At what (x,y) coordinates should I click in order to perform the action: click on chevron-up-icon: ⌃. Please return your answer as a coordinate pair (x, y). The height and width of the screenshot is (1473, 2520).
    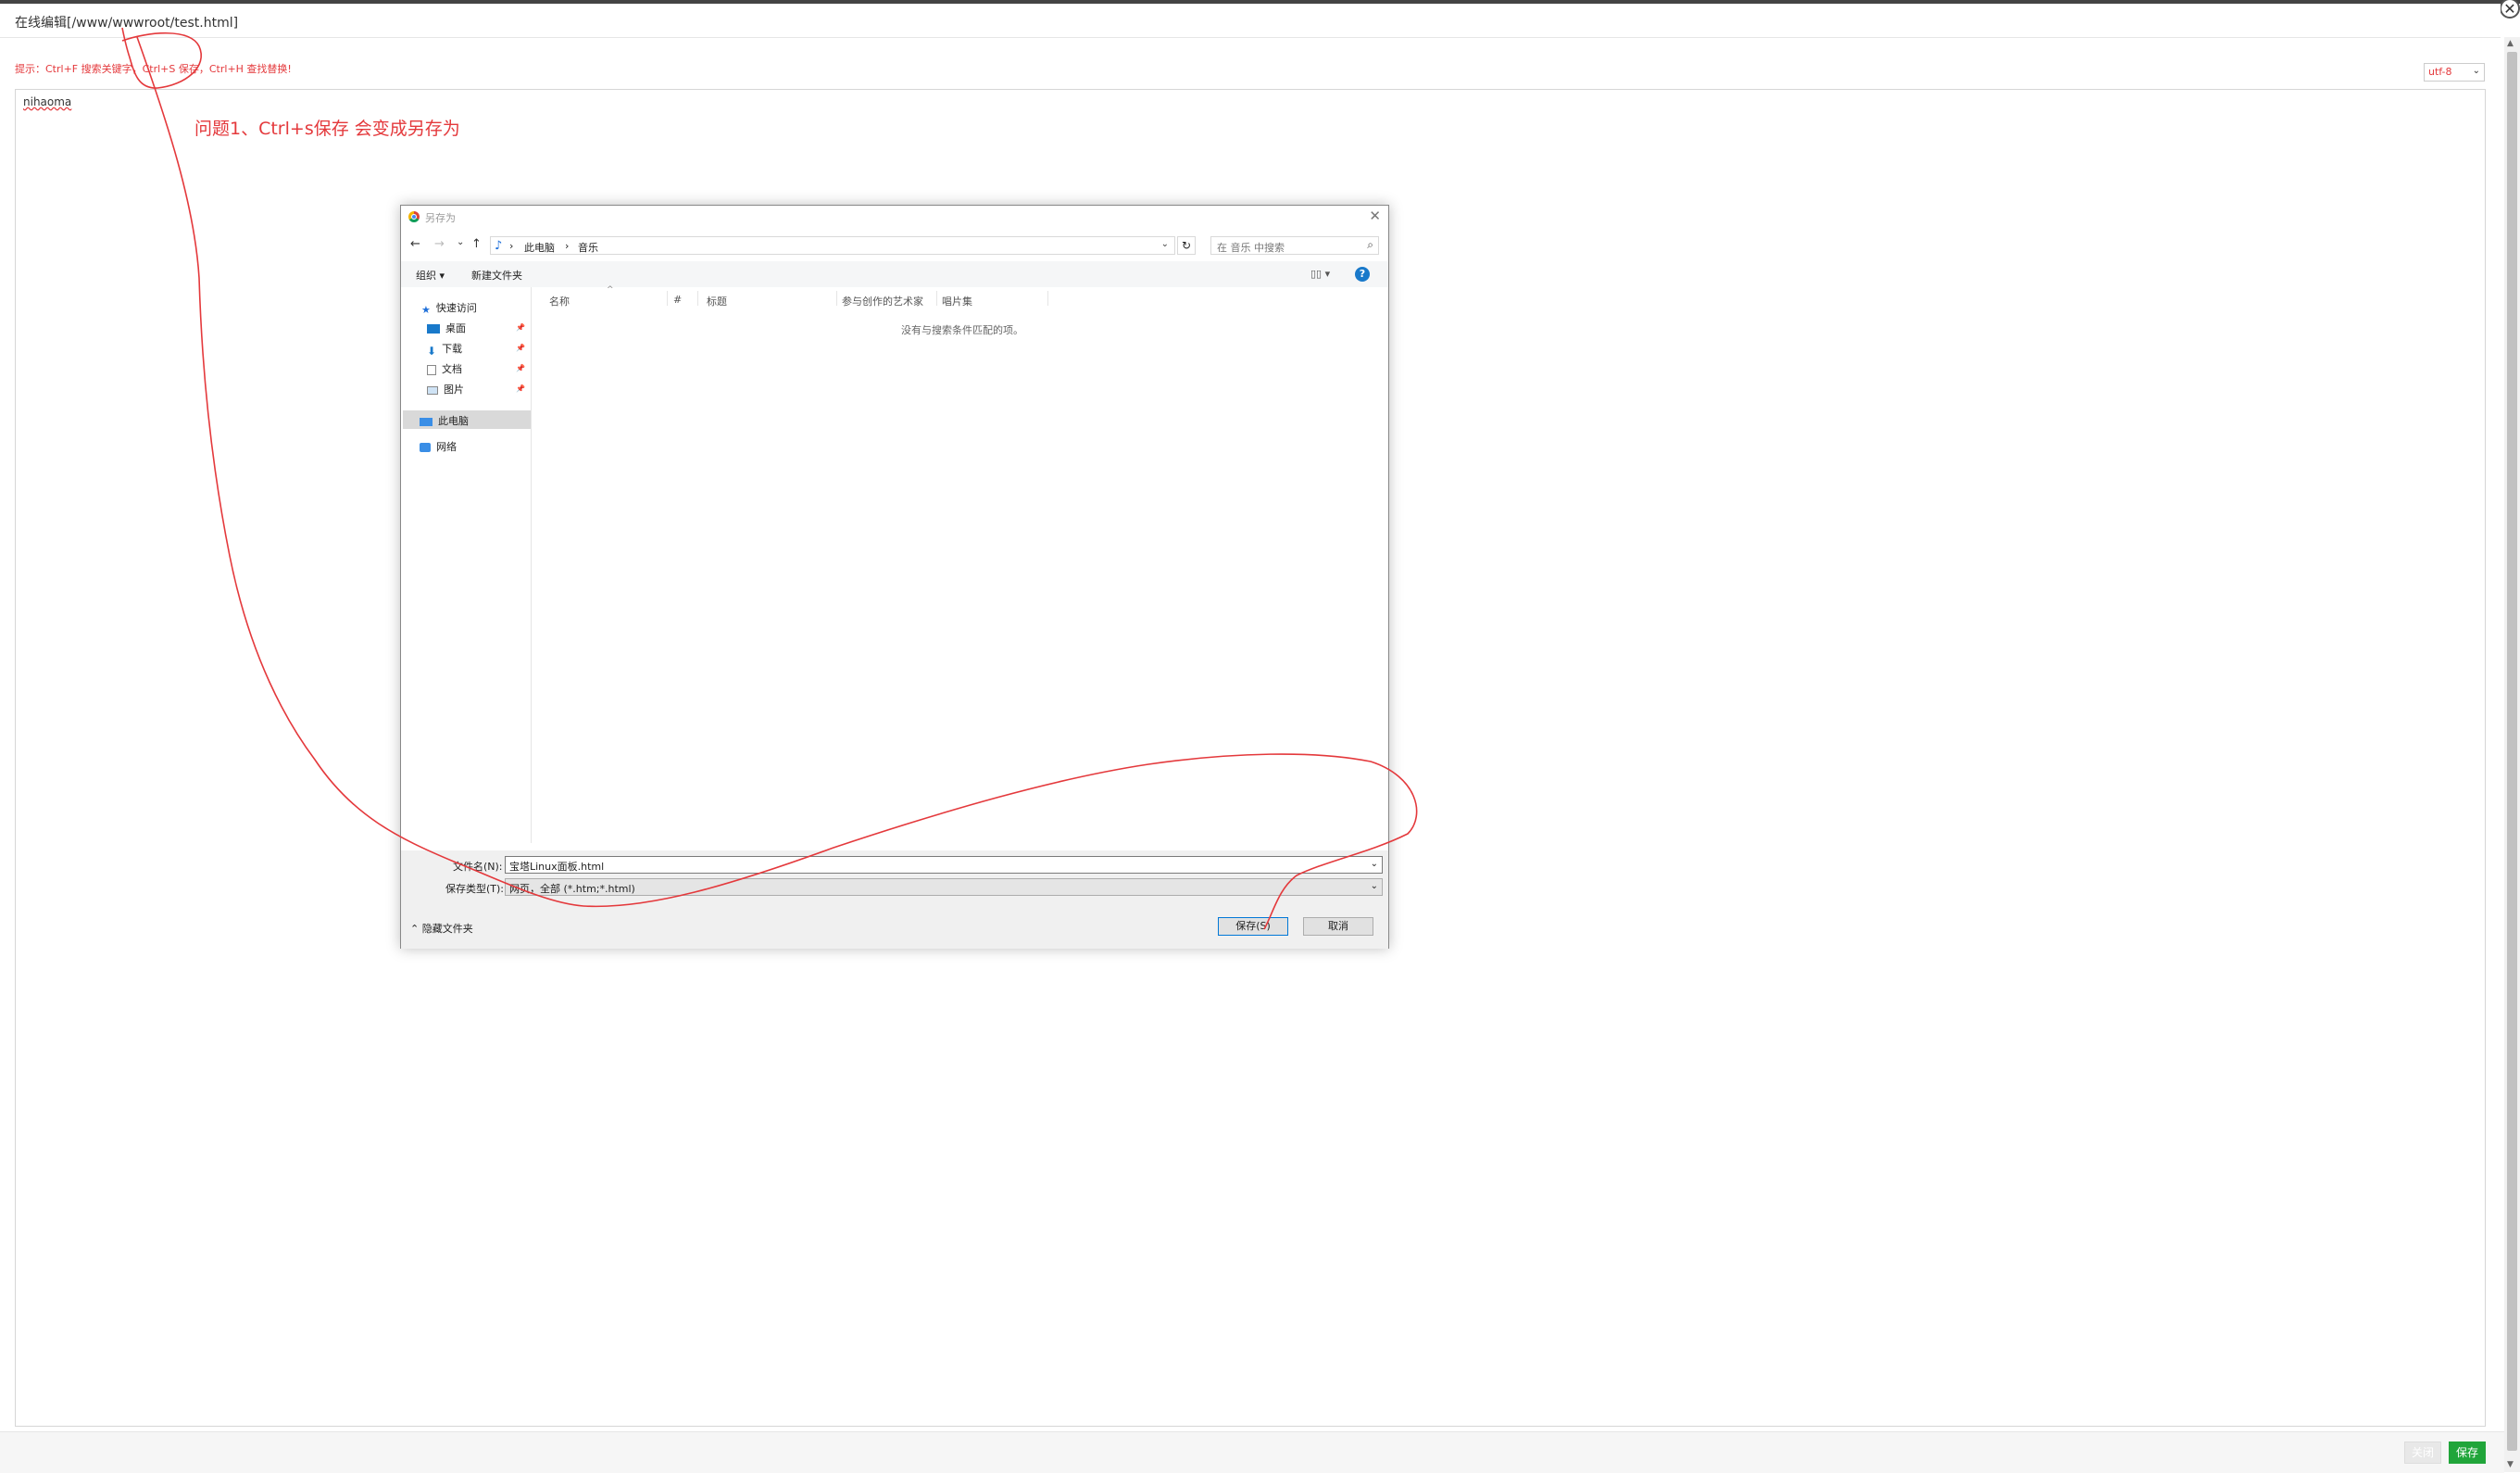
    Looking at the image, I should click on (416, 929).